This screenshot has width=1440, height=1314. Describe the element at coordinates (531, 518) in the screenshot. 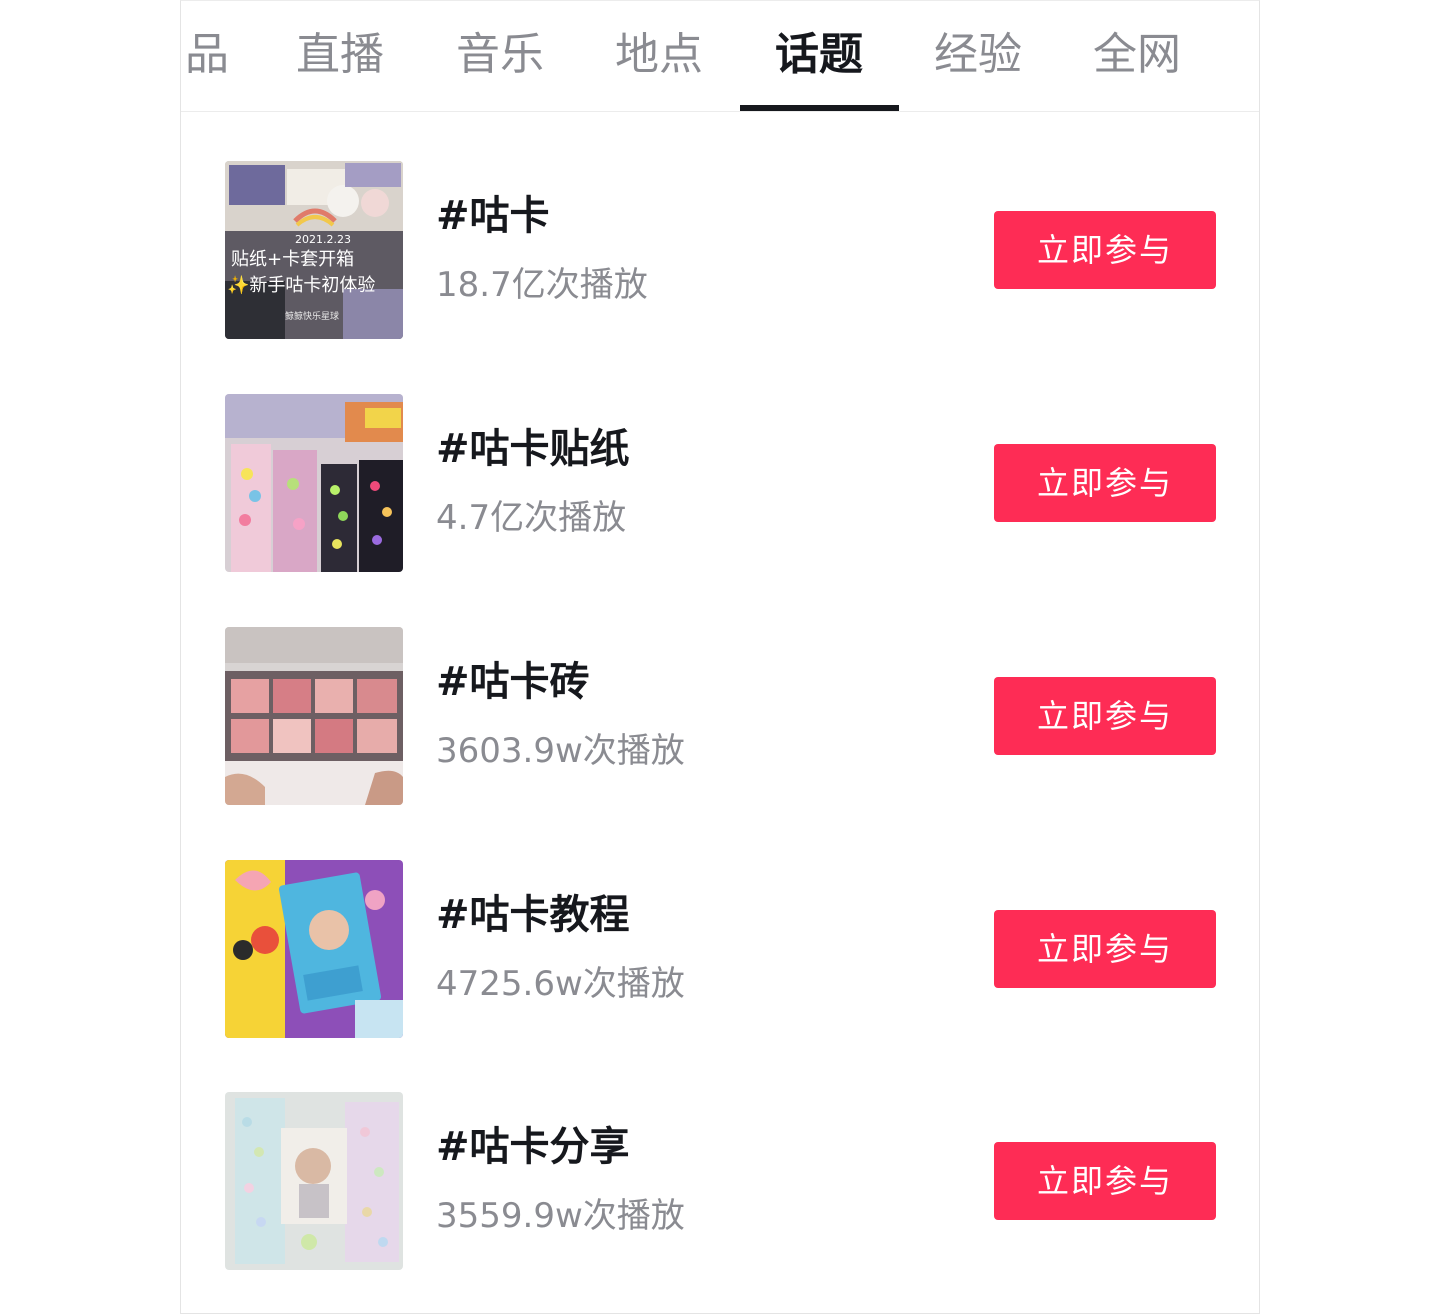

I see `topic-view-count: 4.7亿次播放` at that location.